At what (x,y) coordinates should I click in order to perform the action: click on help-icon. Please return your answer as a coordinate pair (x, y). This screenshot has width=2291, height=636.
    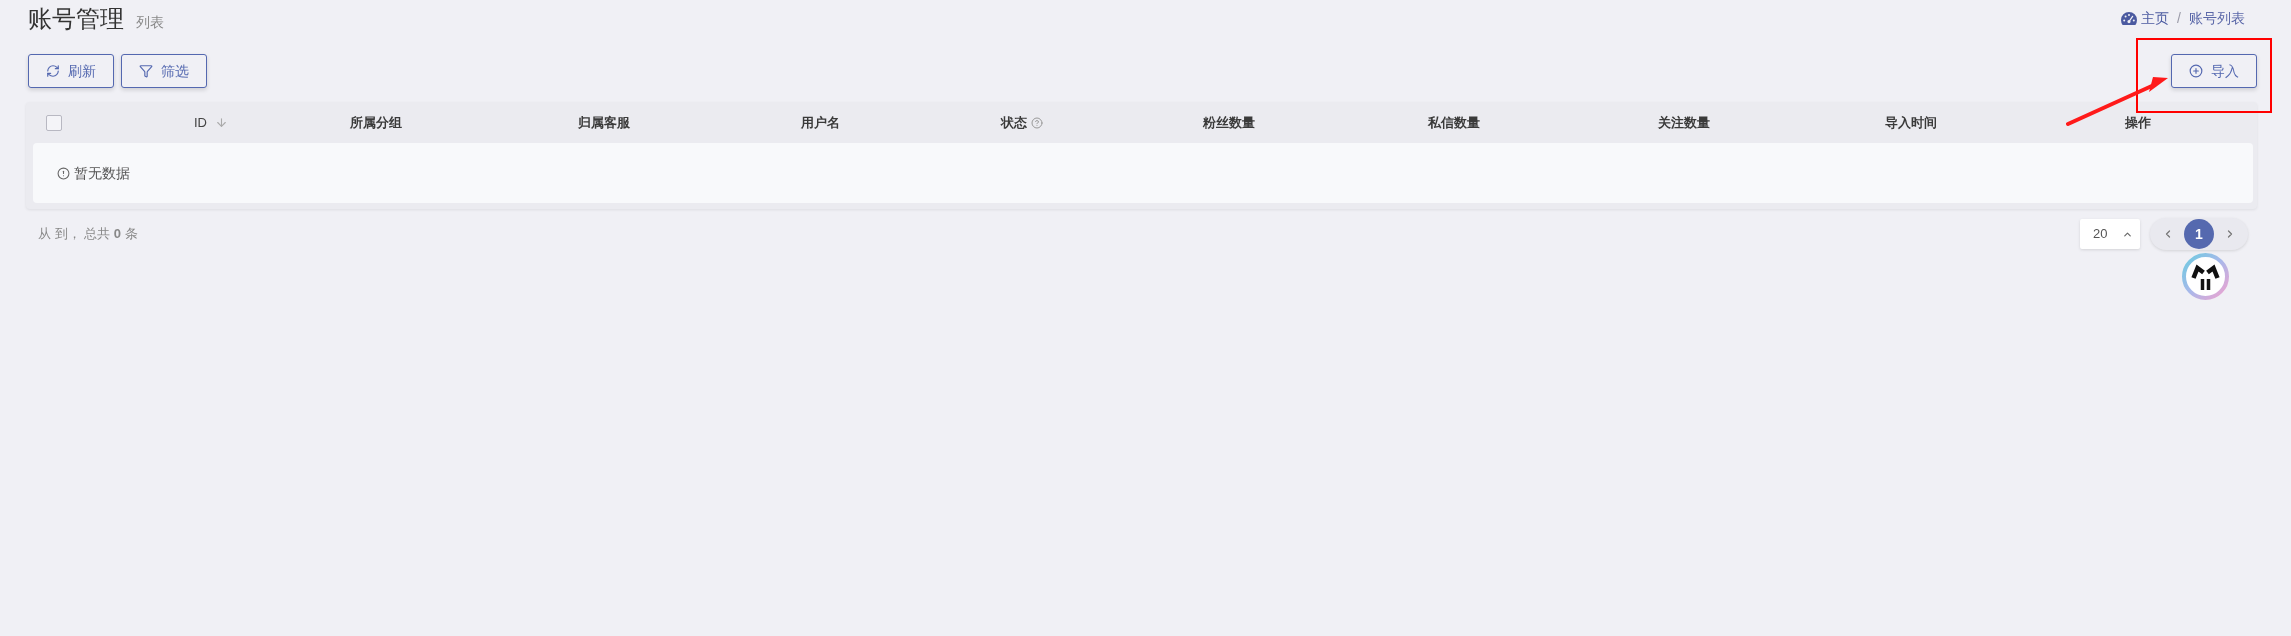
    Looking at the image, I should click on (1036, 122).